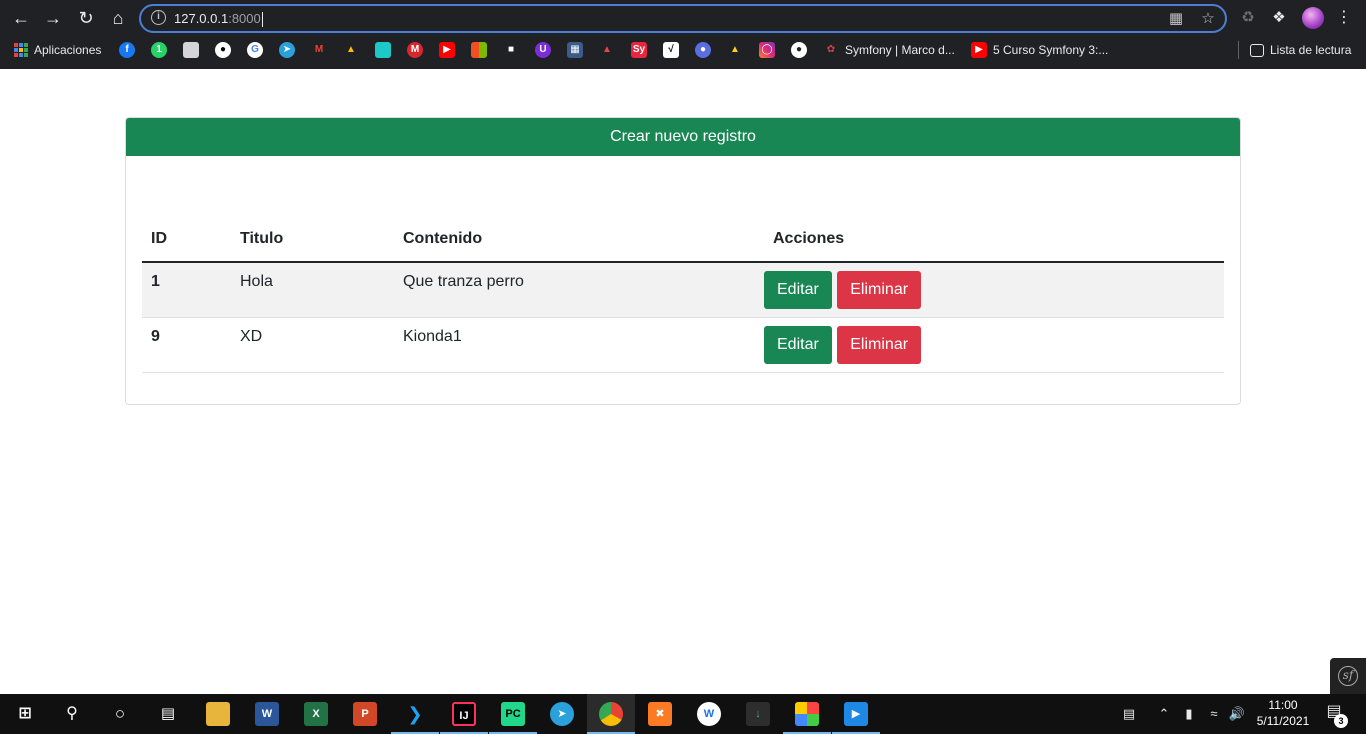 This screenshot has height=734, width=1366. What do you see at coordinates (1257, 50) in the screenshot?
I see `reading-list-icon` at bounding box center [1257, 50].